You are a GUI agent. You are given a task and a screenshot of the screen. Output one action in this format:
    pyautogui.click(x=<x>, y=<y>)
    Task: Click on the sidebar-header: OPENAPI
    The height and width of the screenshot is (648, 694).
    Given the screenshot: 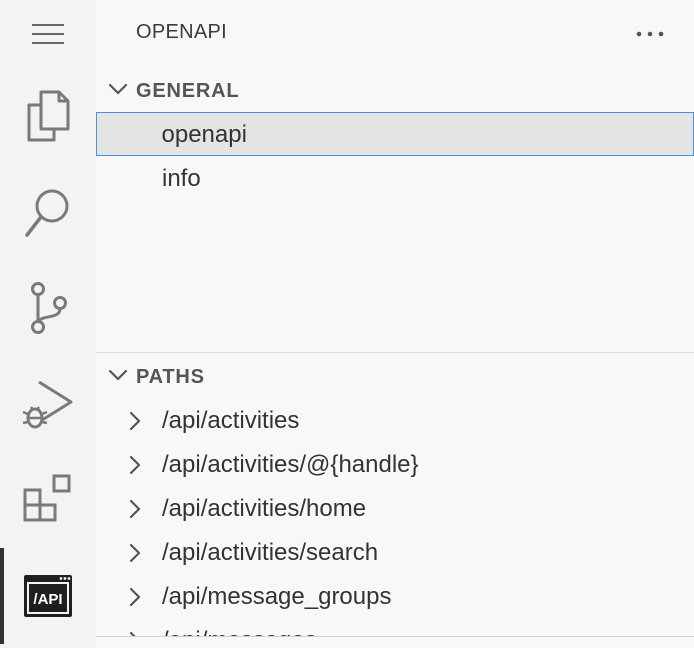 What is the action you would take?
    pyautogui.click(x=395, y=34)
    